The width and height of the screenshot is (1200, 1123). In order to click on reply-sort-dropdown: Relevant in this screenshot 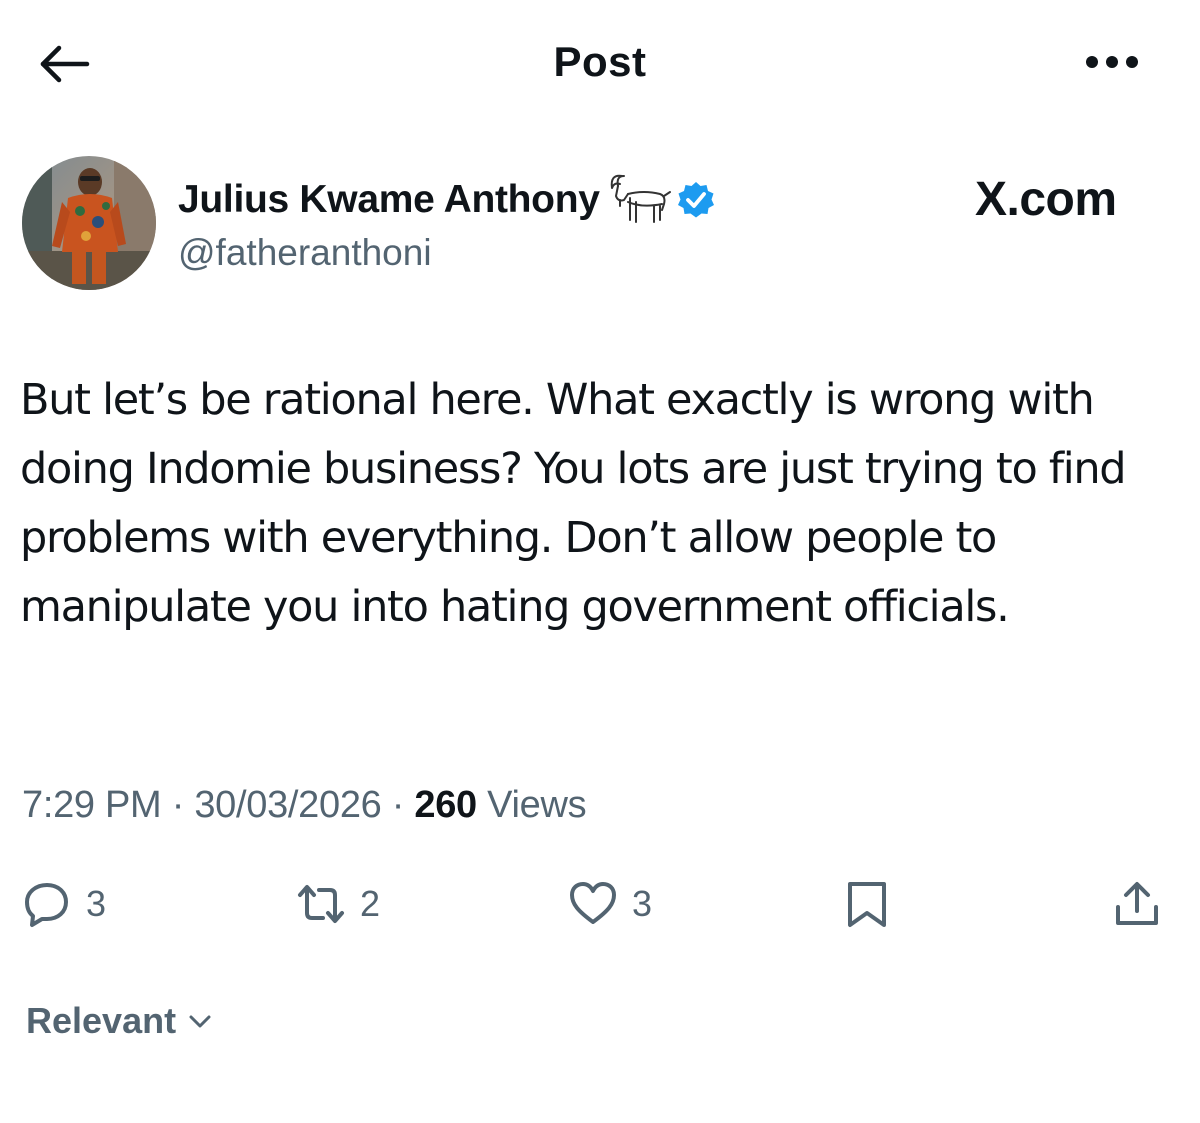, I will do `click(120, 1021)`.